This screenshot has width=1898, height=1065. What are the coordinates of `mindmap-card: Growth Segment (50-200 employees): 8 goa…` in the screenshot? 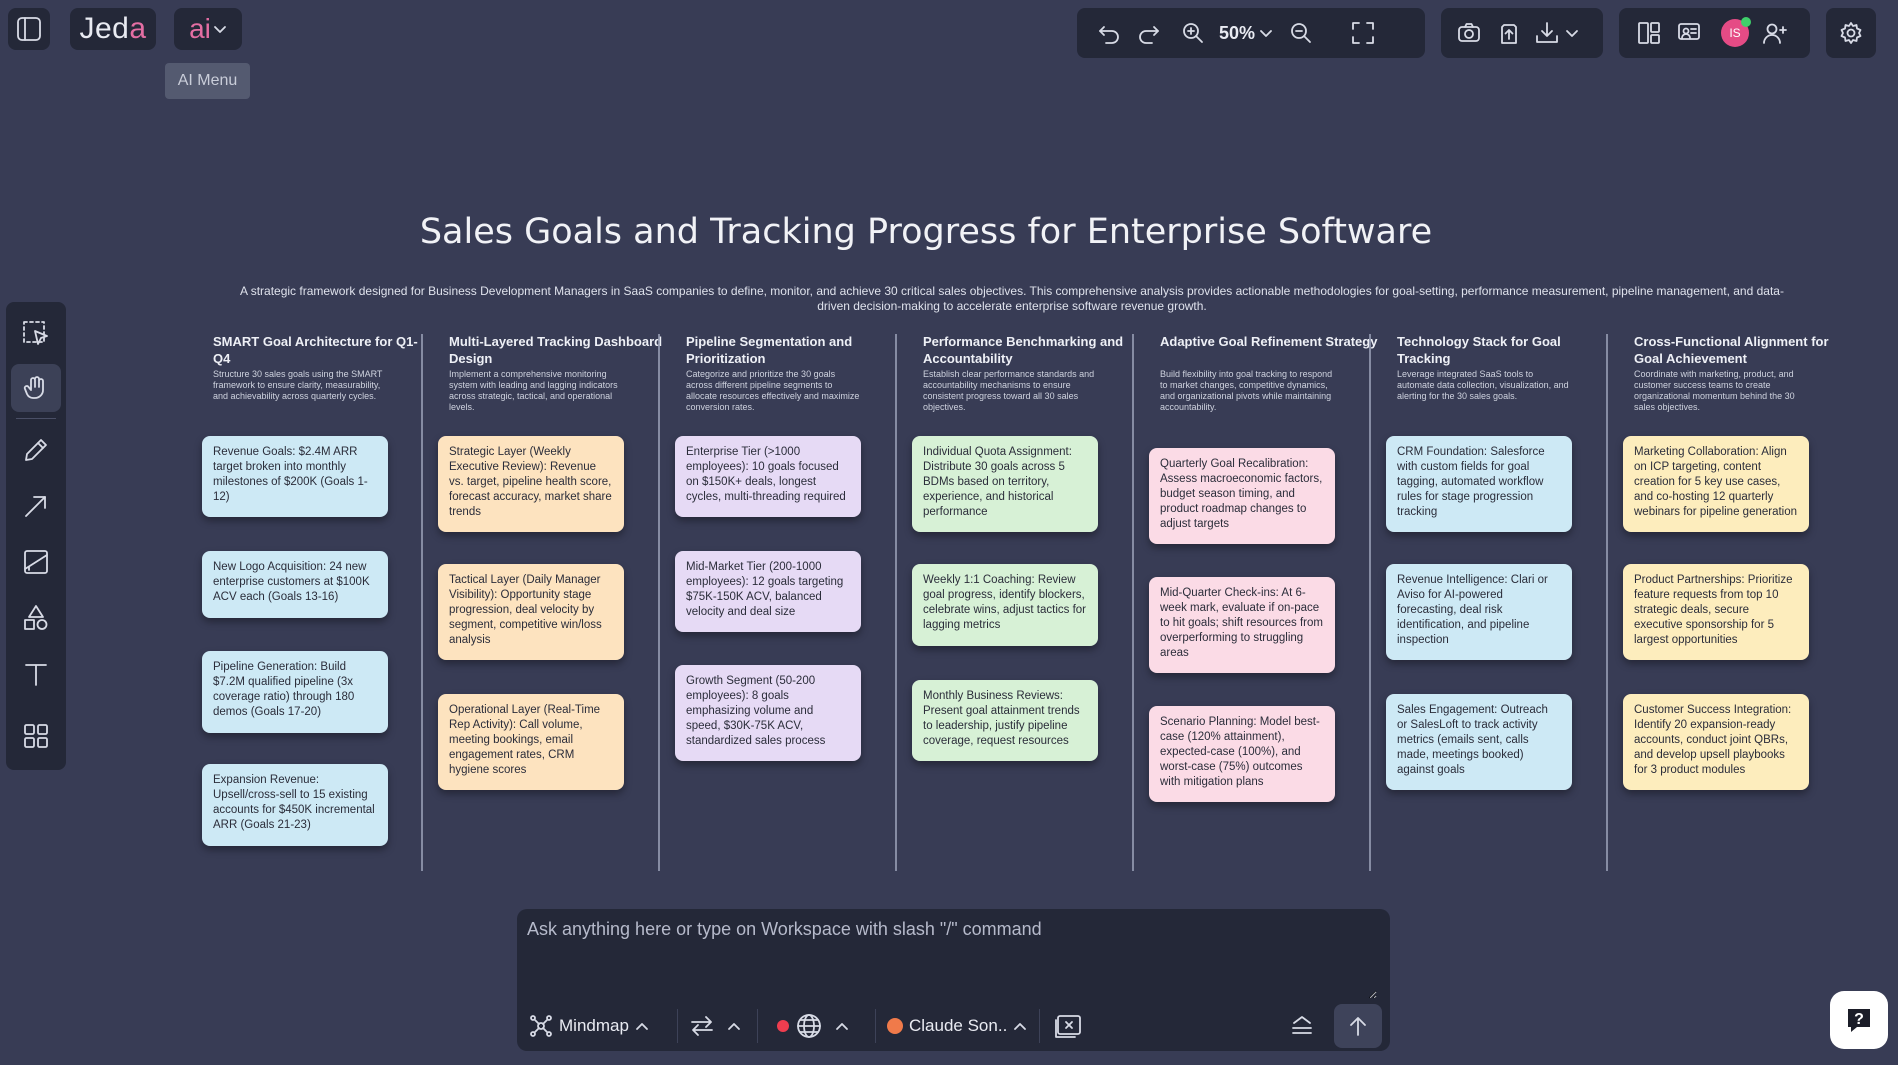 It's located at (768, 713).